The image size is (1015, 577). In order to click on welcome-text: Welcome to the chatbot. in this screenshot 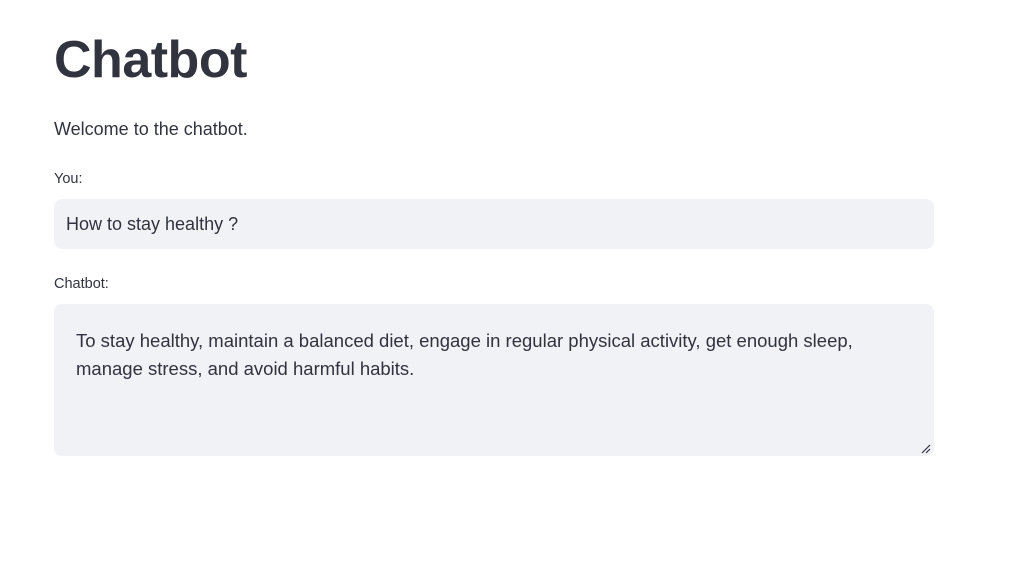, I will do `click(151, 129)`.